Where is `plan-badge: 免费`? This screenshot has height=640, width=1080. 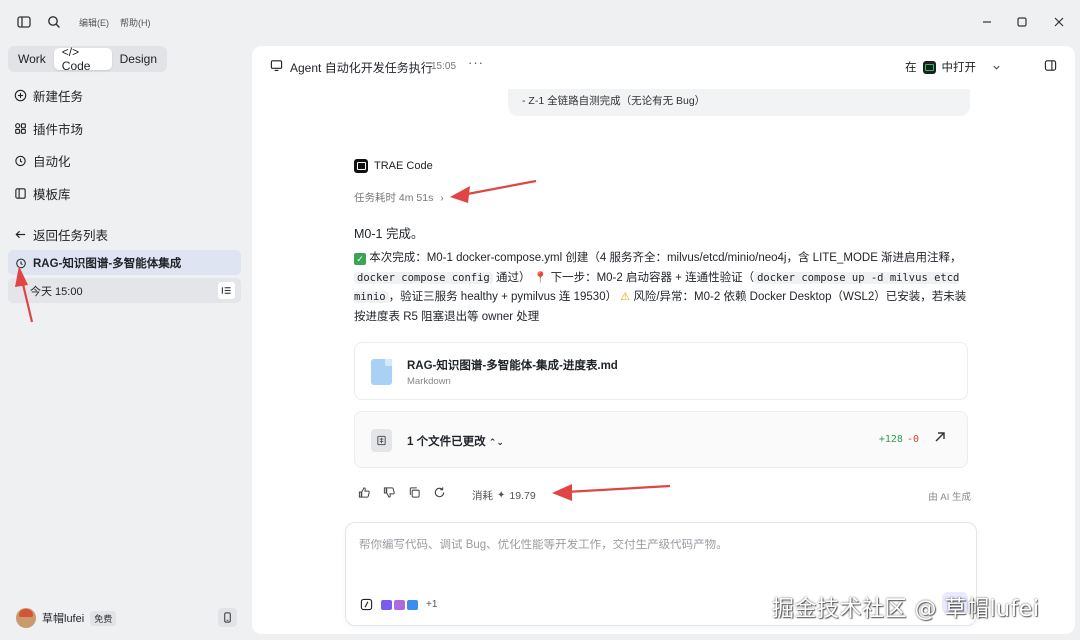 plan-badge: 免费 is located at coordinates (103, 618).